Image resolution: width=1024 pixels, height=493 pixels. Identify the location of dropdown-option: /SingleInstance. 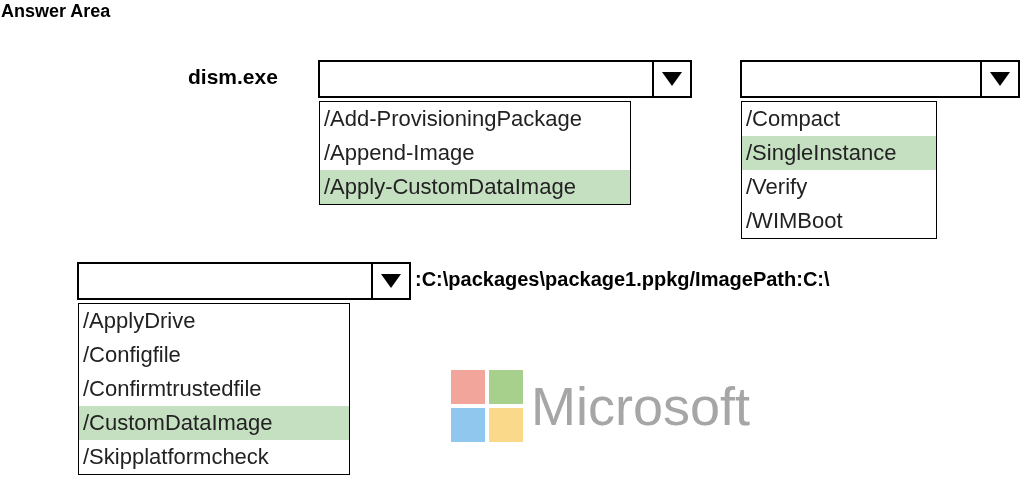
(839, 153).